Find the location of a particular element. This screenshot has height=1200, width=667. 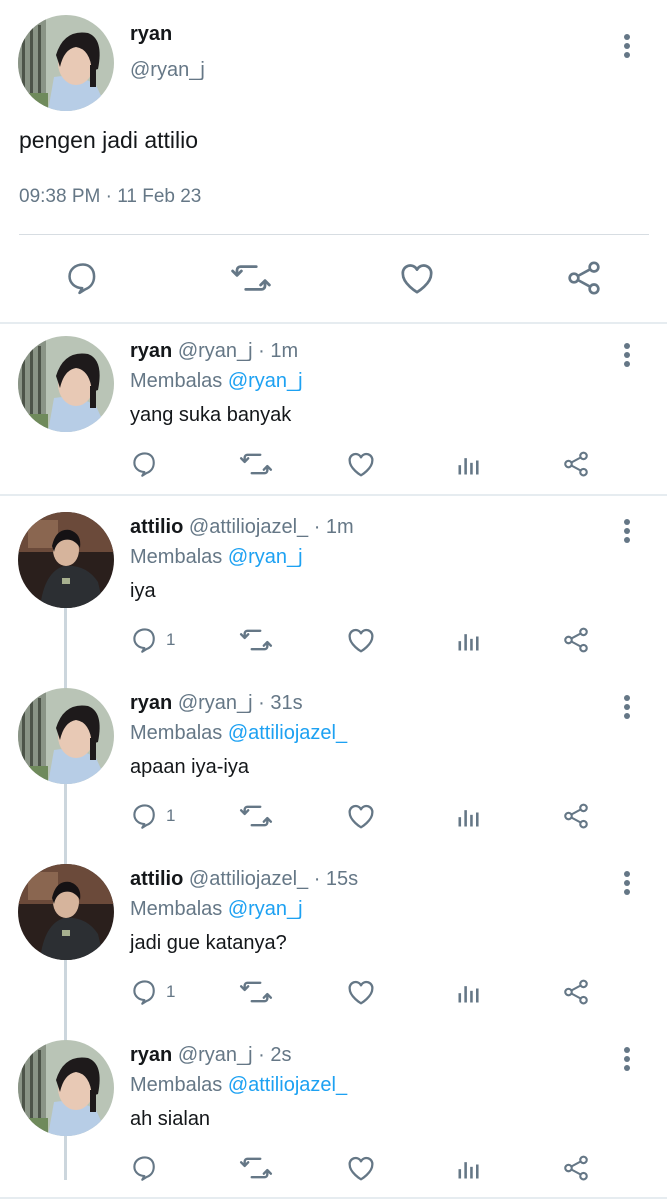

reply-text: apaan iya-iya is located at coordinates (189, 767).